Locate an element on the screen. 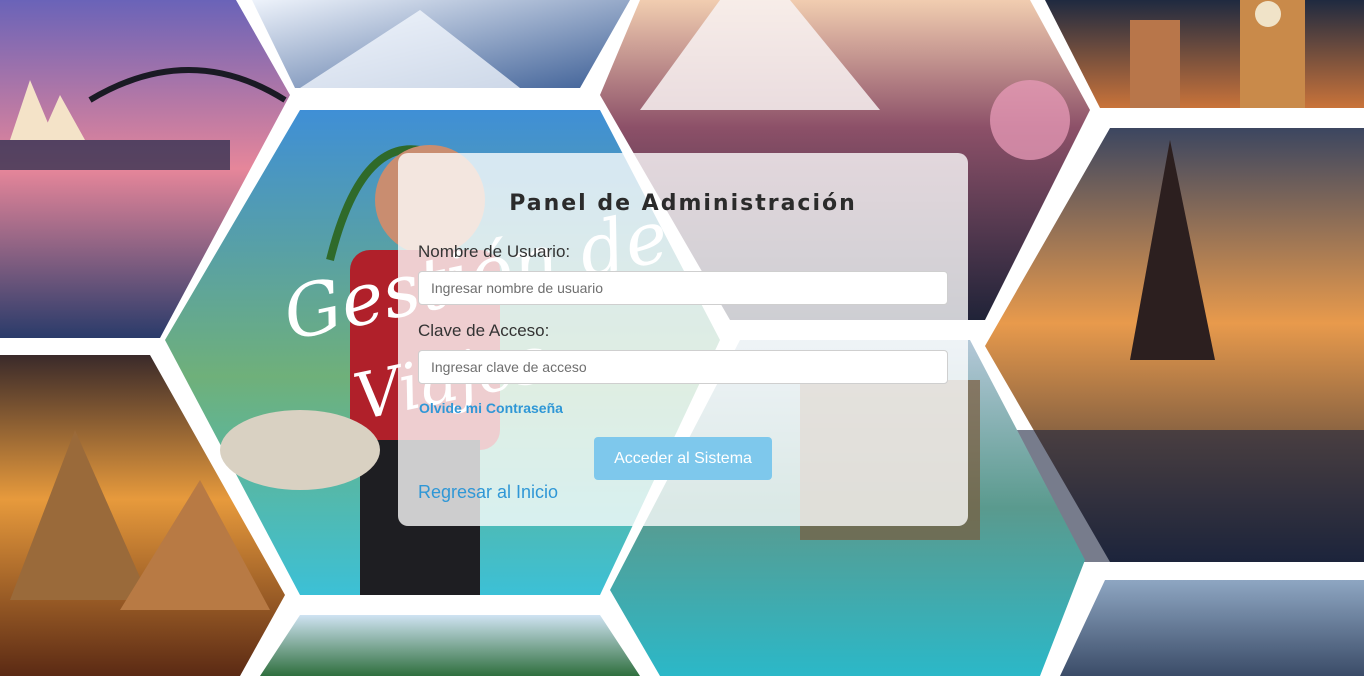 This screenshot has height=676, width=1364. username-input is located at coordinates (683, 288).